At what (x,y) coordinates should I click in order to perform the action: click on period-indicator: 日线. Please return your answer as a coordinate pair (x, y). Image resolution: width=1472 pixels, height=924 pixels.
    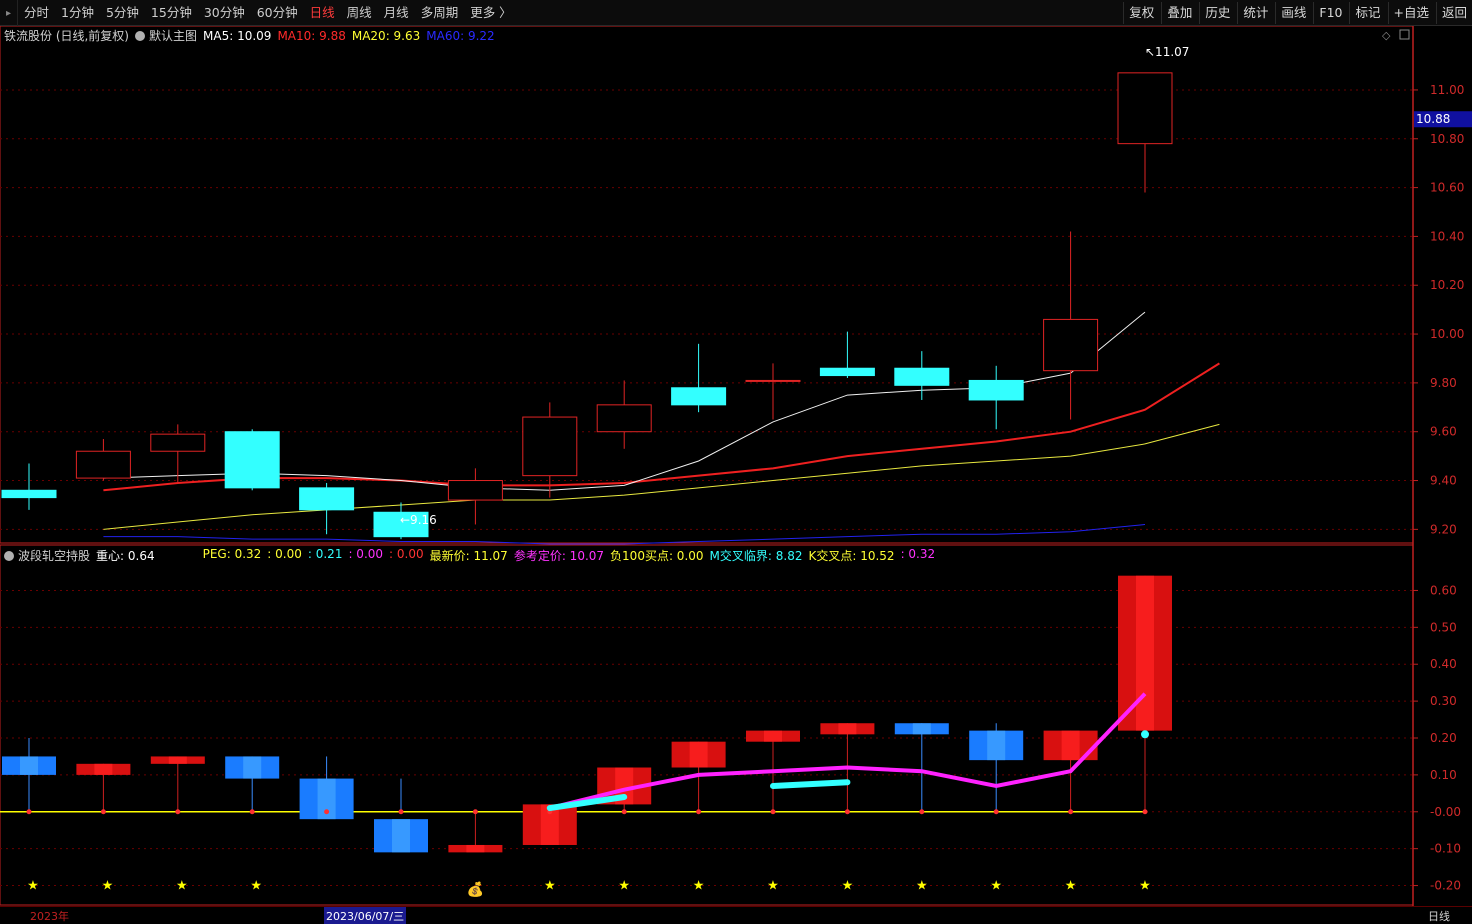
    Looking at the image, I should click on (1439, 916).